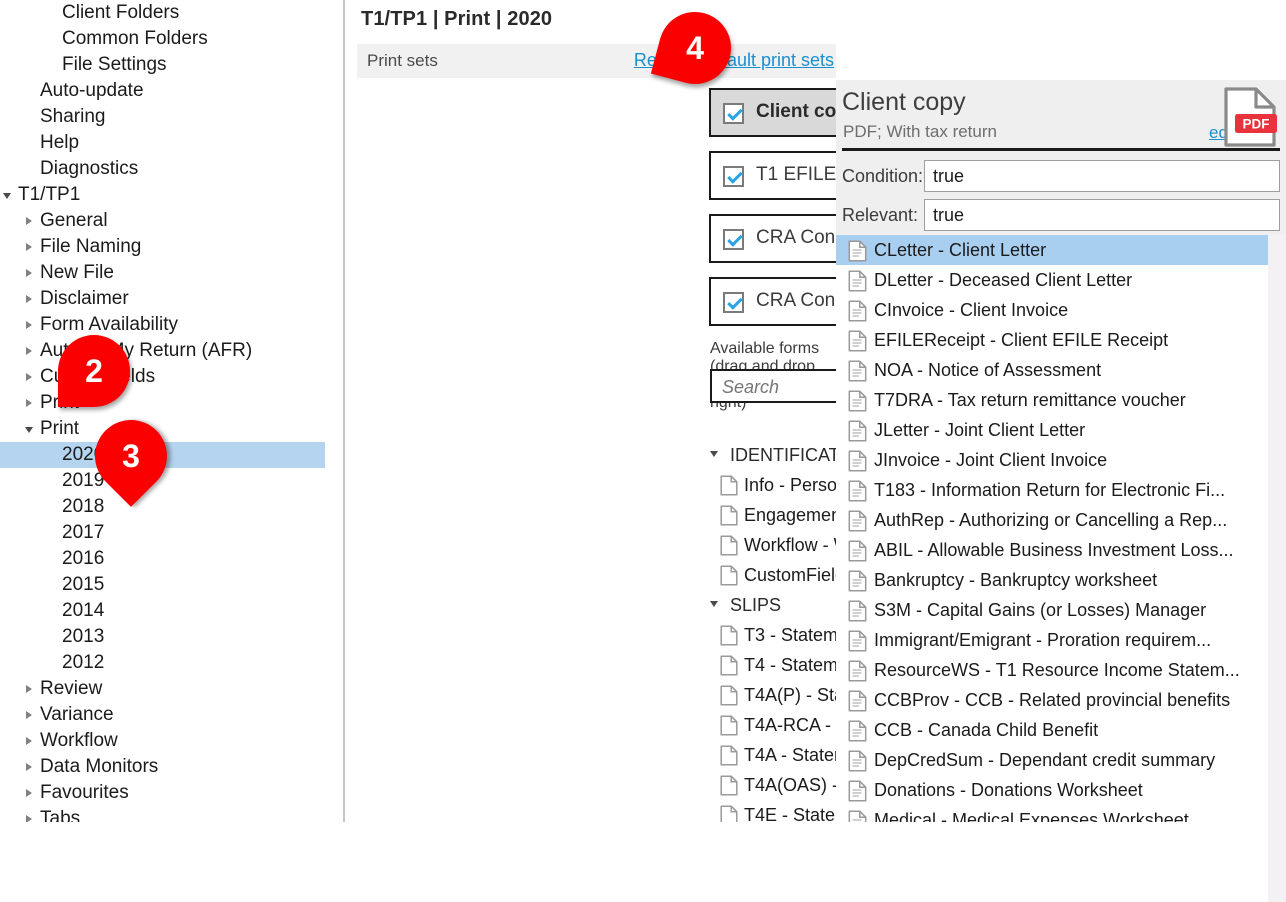 Image resolution: width=1286 pixels, height=902 pixels. I want to click on sidebar-item-help: Help, so click(172, 143).